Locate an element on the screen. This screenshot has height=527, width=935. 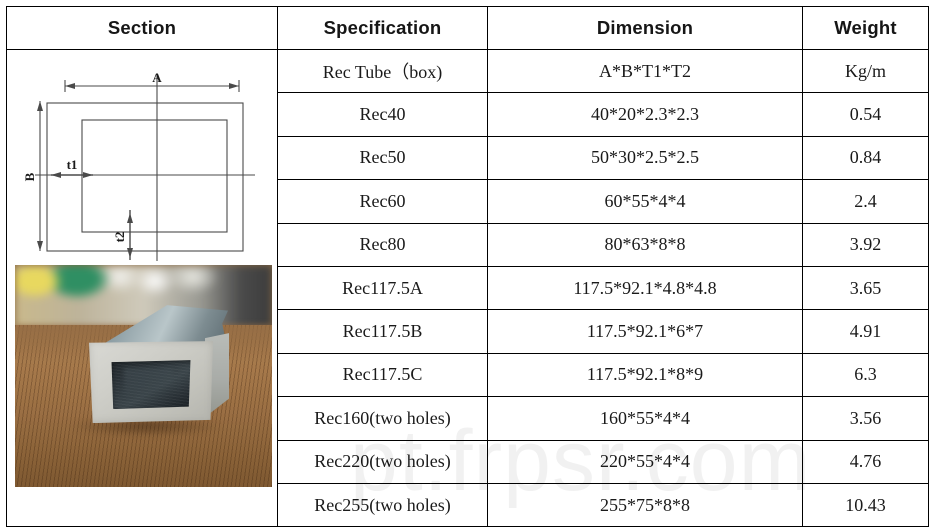
cell-dimension: 160*55*4*4 is located at coordinates (645, 418).